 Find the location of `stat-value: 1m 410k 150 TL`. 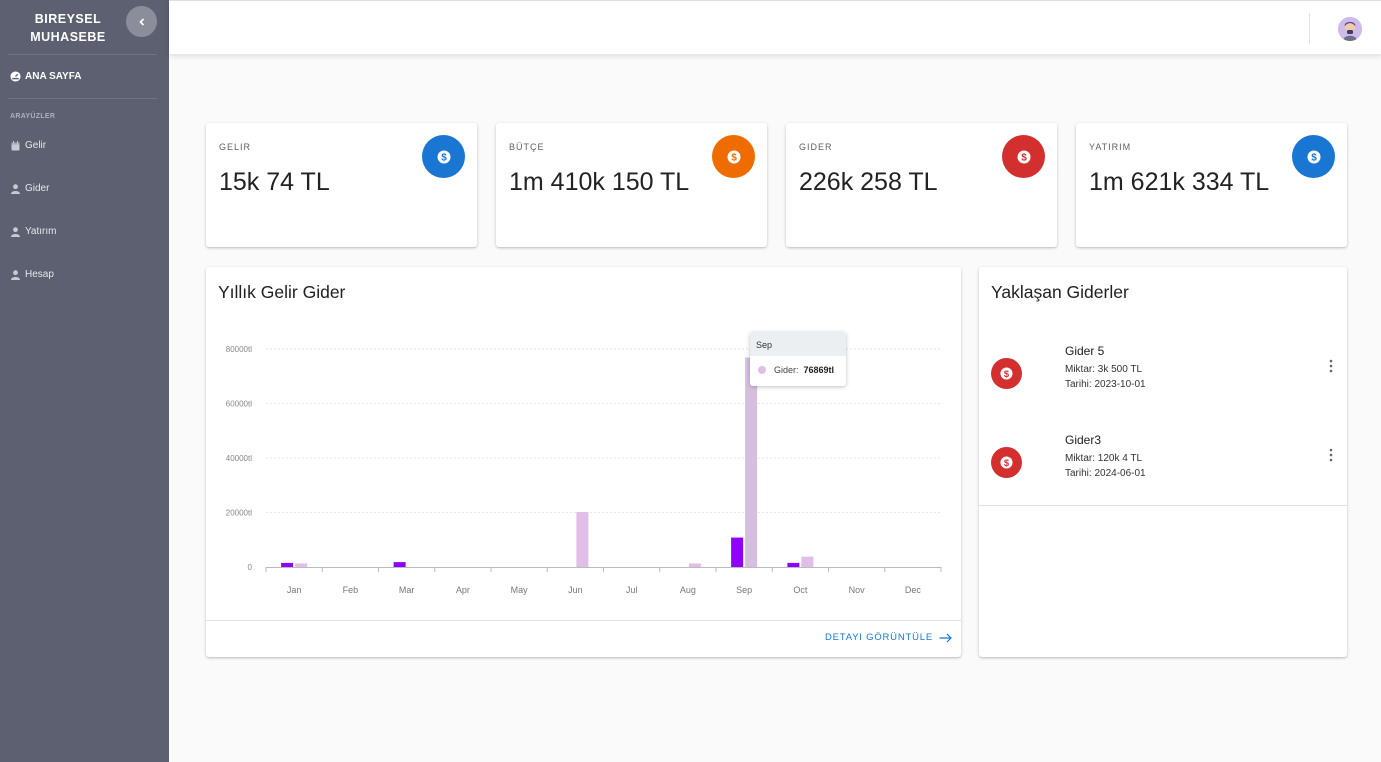

stat-value: 1m 410k 150 TL is located at coordinates (599, 182).